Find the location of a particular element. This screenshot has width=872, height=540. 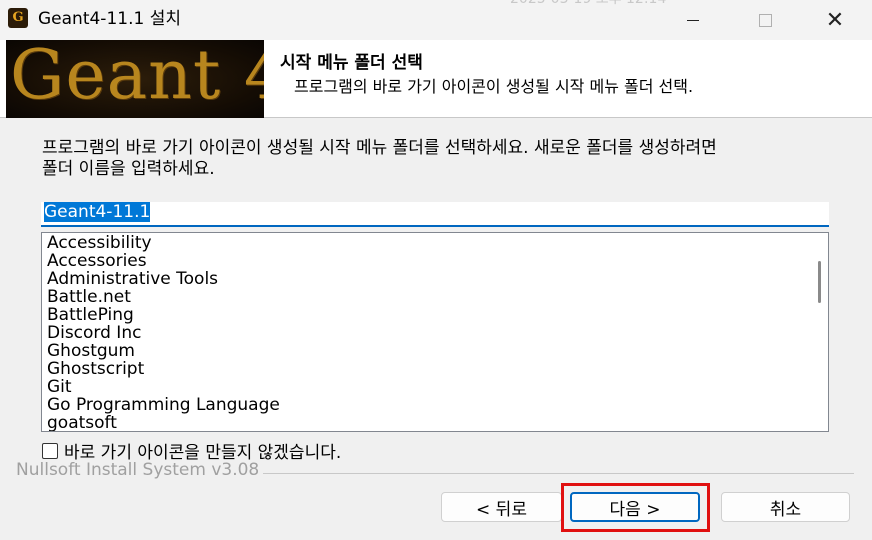

minimize-button is located at coordinates (693, 20).